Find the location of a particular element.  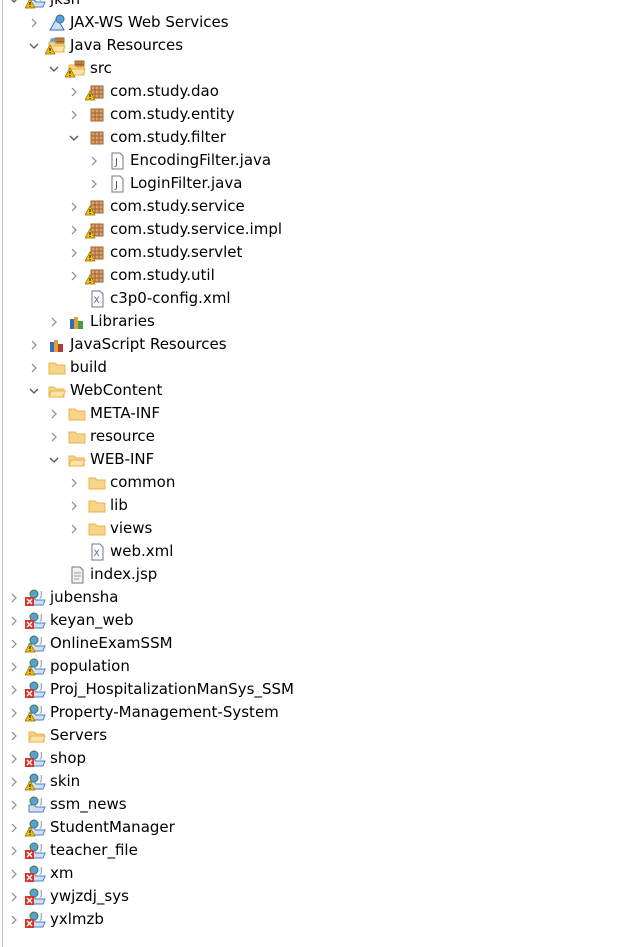

tree-item-proj-hospitalizationmansys-ssm: J Proj_HospitalizationManSys_SSM is located at coordinates (147, 689).